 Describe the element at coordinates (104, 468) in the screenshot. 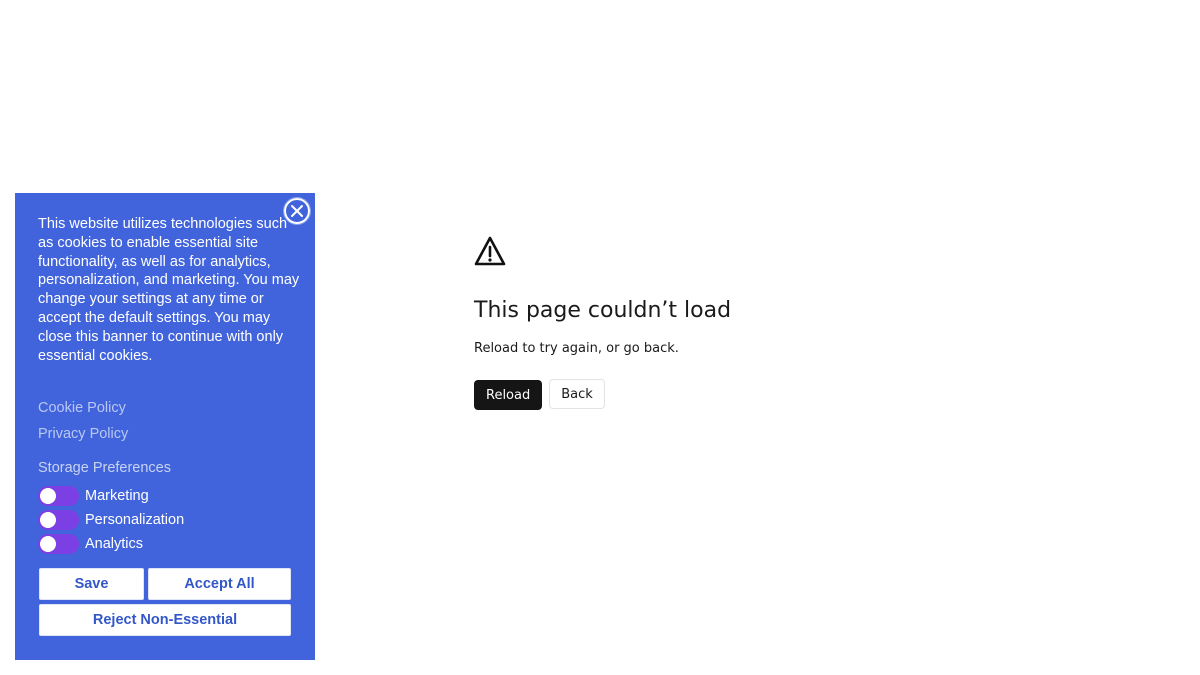

I see `storage-preferences-heading: Storage Preferences` at that location.